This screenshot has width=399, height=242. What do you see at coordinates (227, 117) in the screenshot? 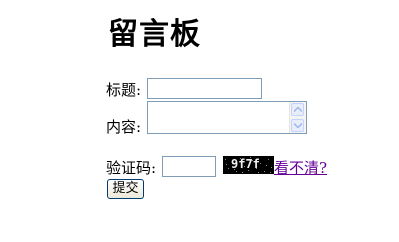
I see `content-textarea` at bounding box center [227, 117].